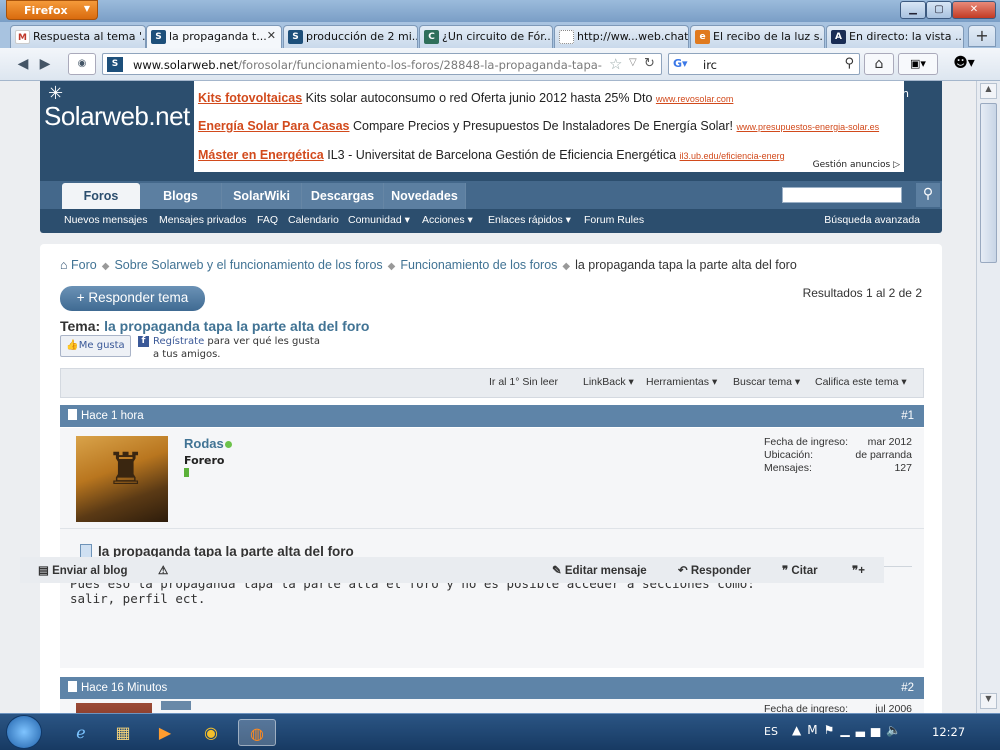 The image size is (1000, 750). Describe the element at coordinates (101, 196) in the screenshot. I see `tab-foros: Foros` at that location.